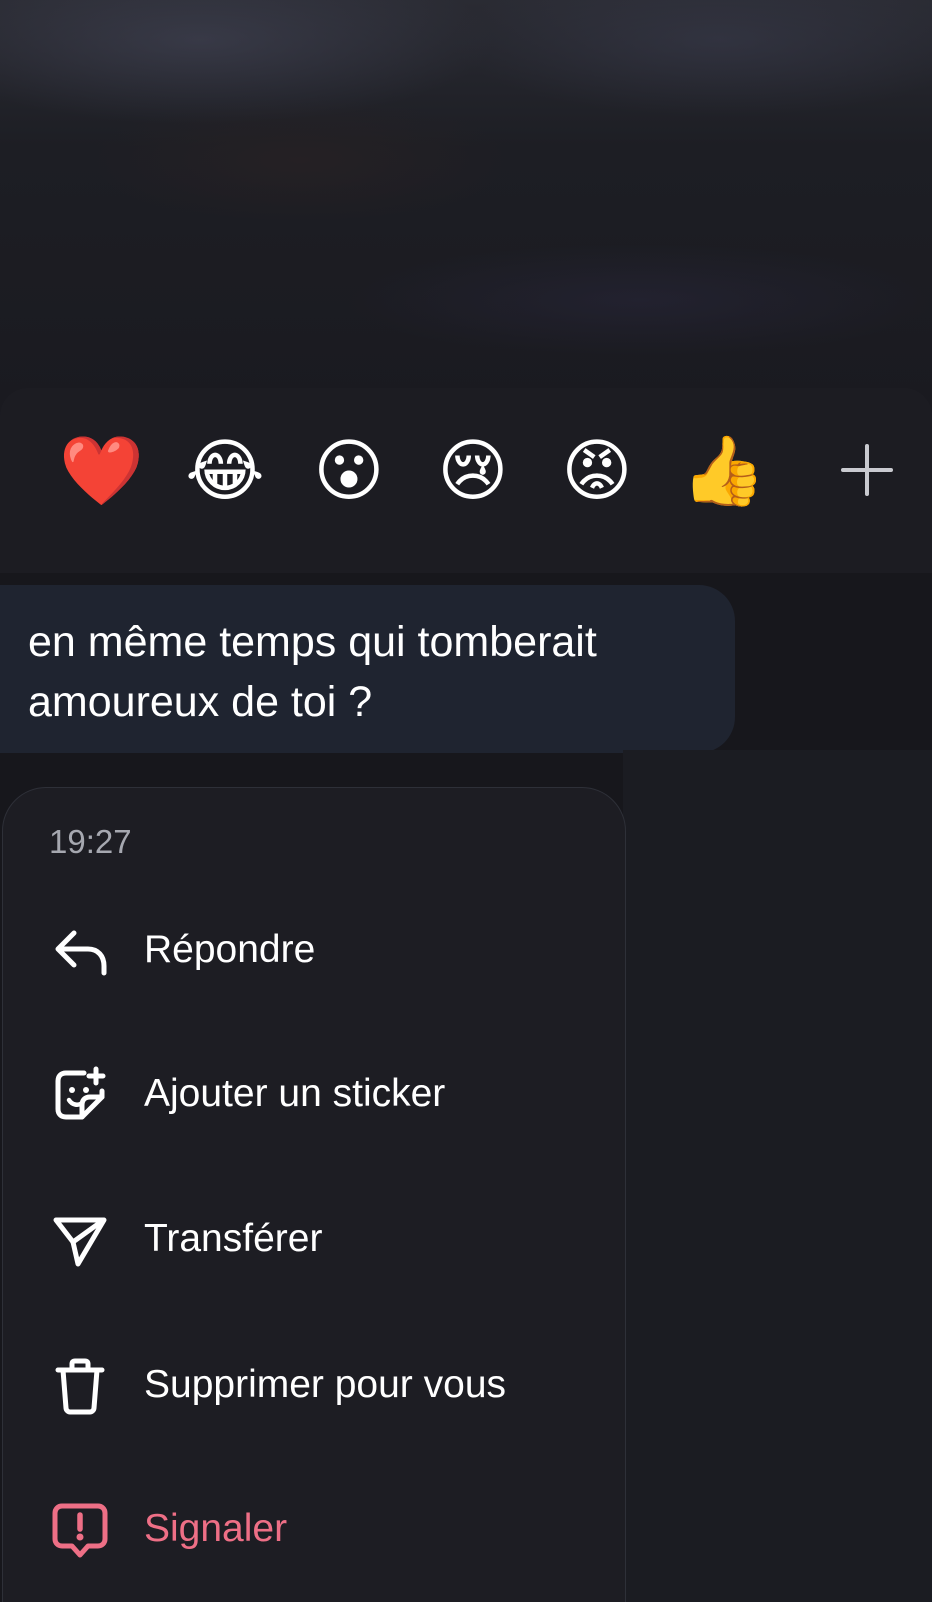  What do you see at coordinates (81, 953) in the screenshot?
I see `reply-icon` at bounding box center [81, 953].